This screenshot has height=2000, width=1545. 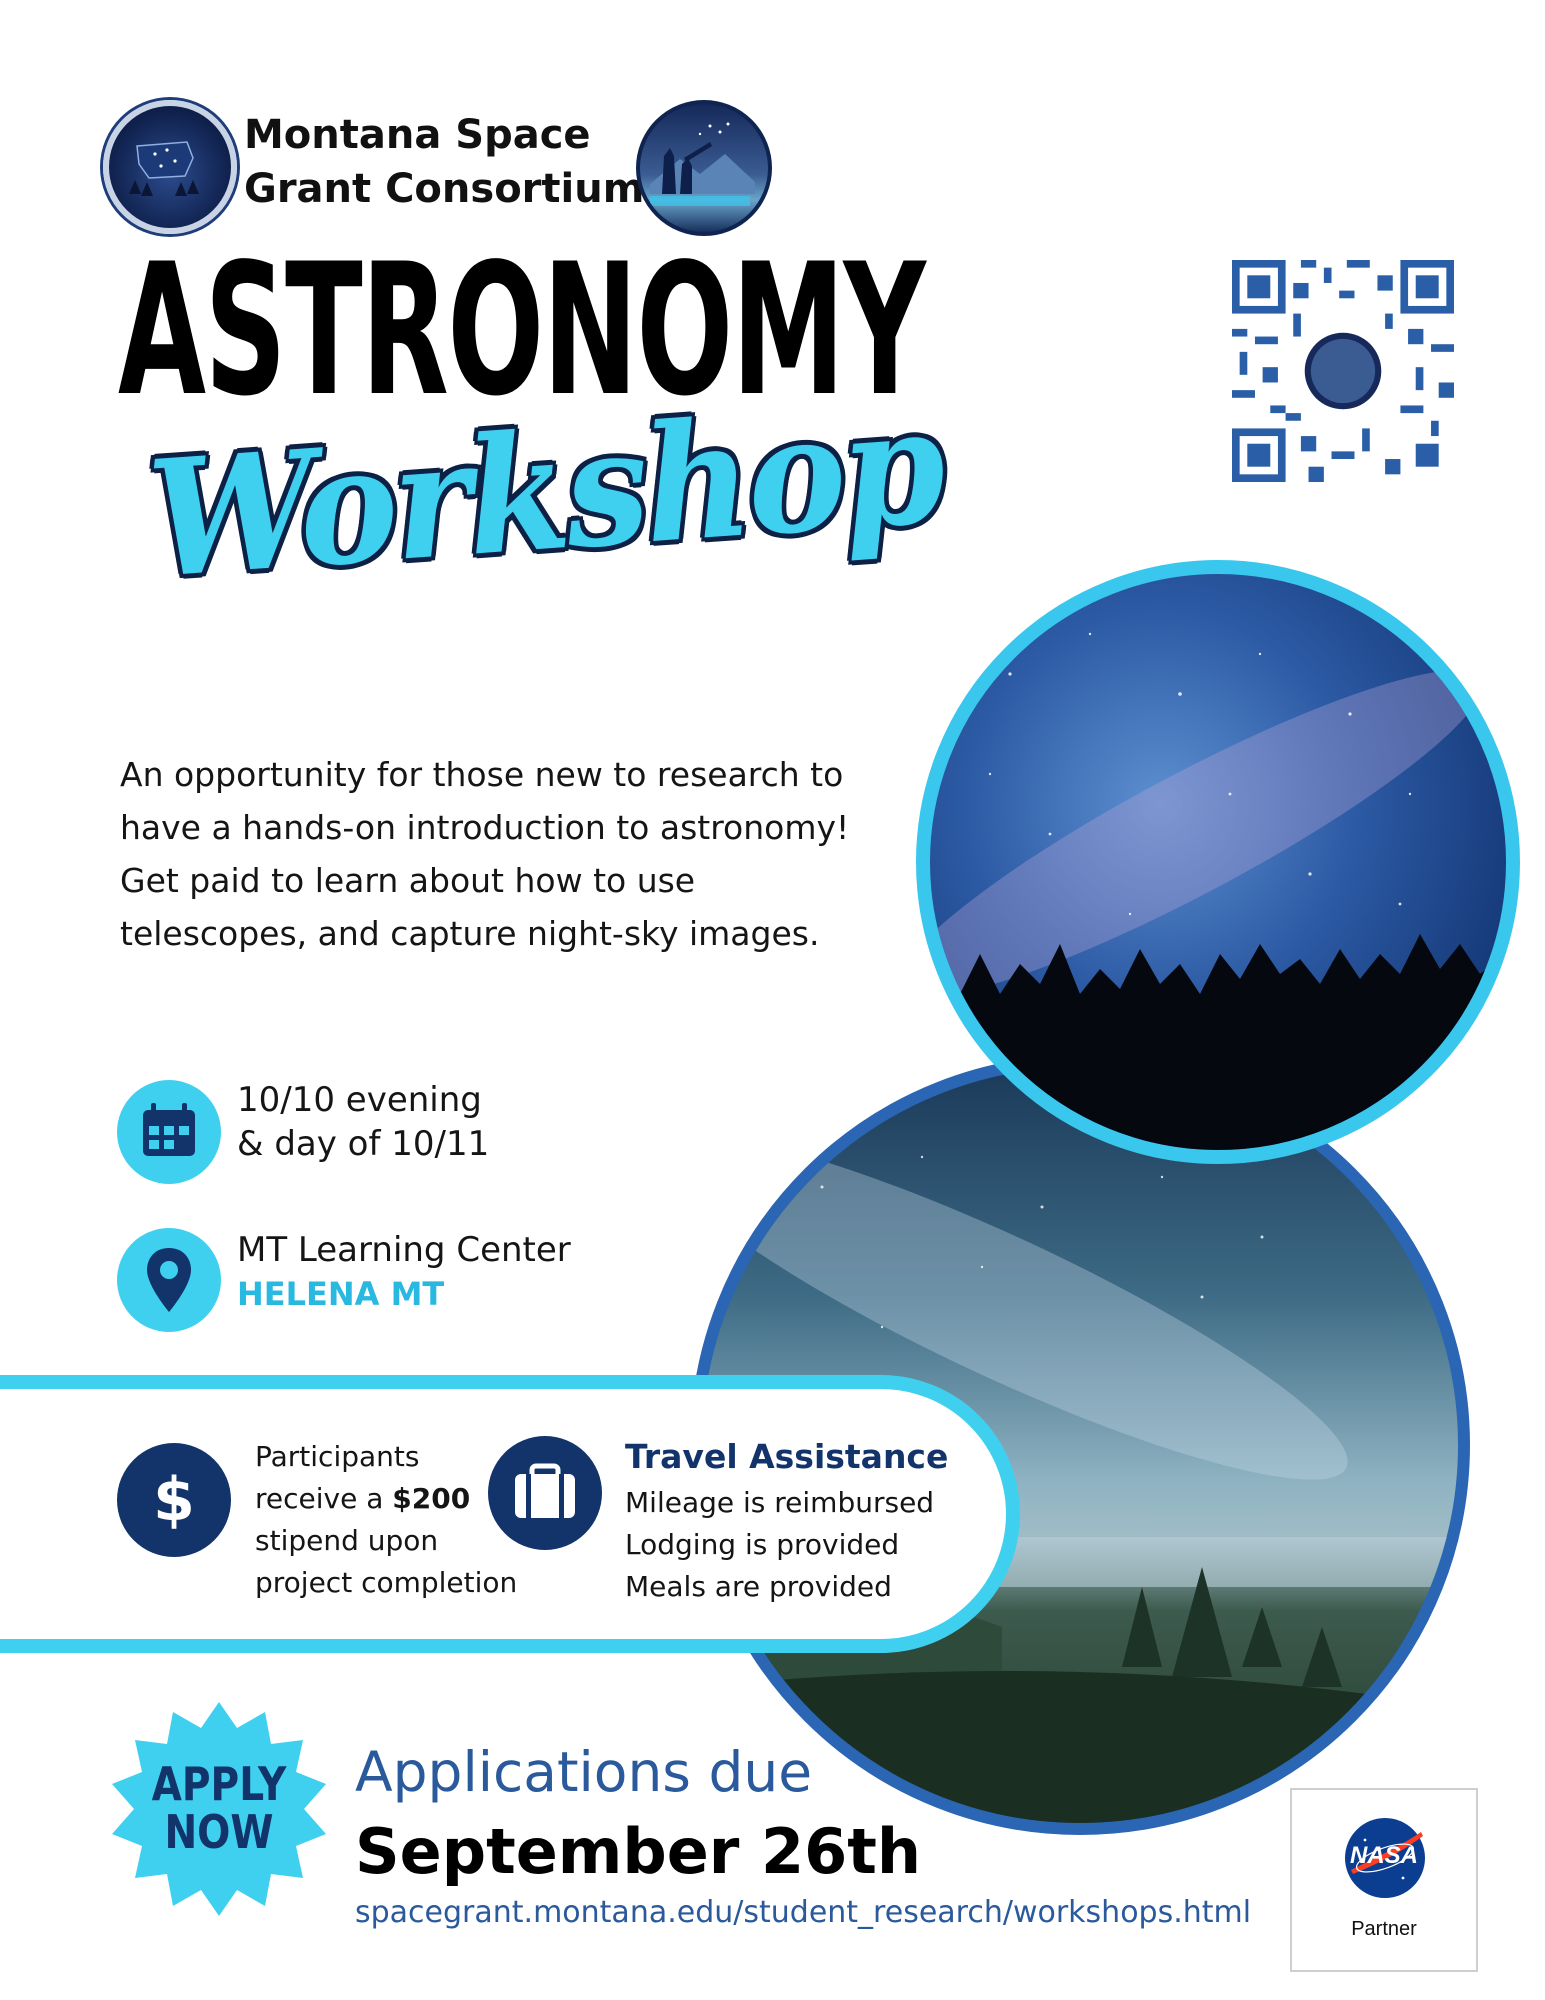 I want to click on event-date: 10/10 evening & day of 10/11, so click(x=363, y=1122).